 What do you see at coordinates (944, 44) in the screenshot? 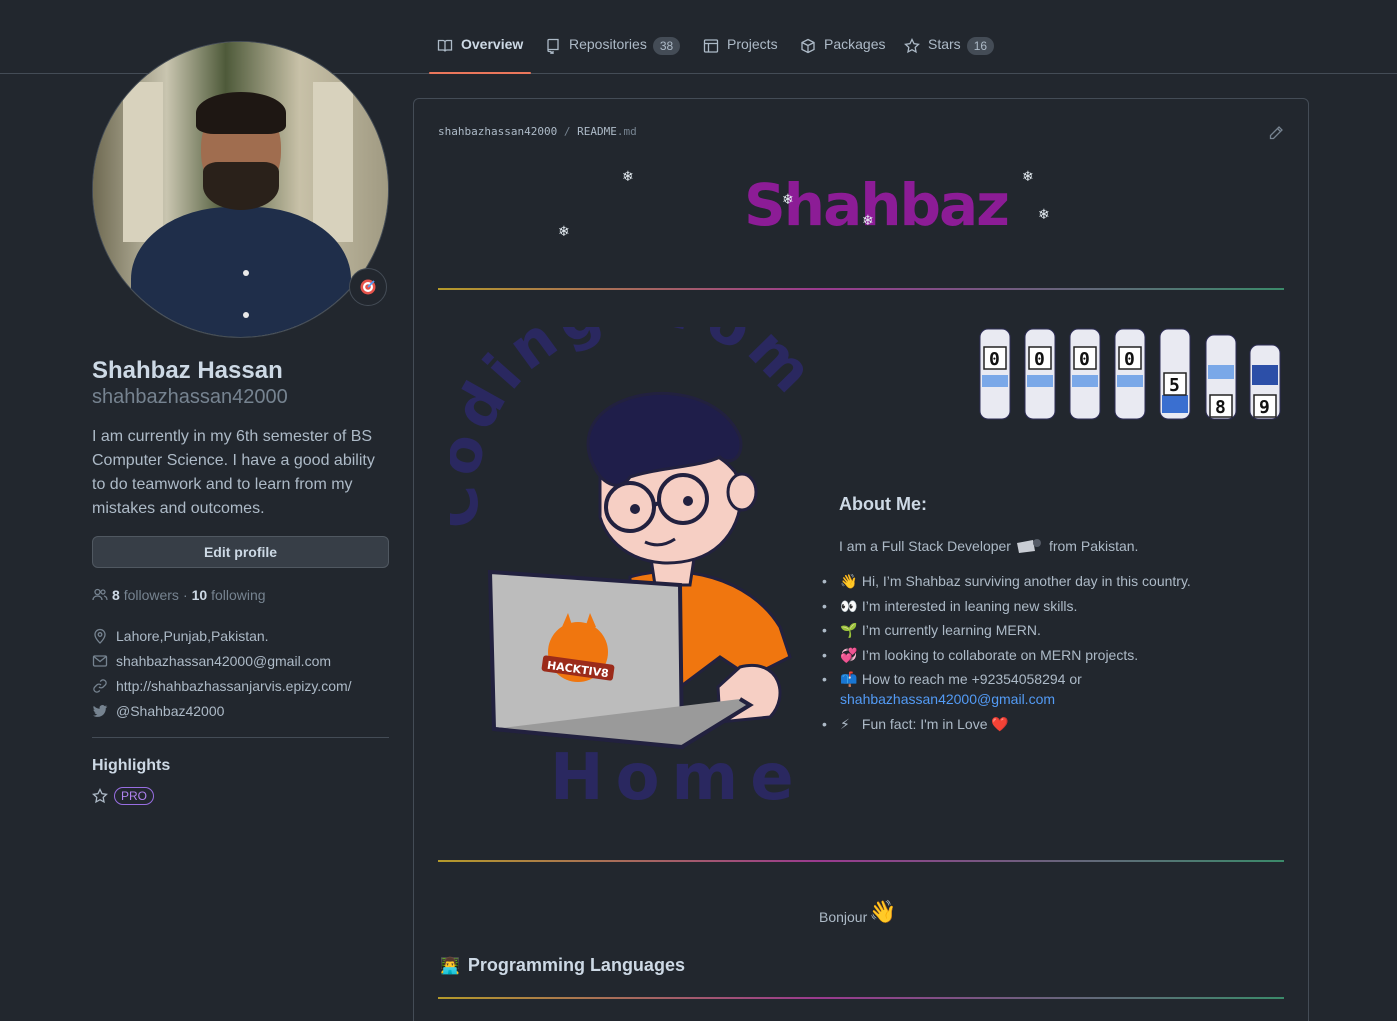
I see `tab-stars-label: Stars` at bounding box center [944, 44].